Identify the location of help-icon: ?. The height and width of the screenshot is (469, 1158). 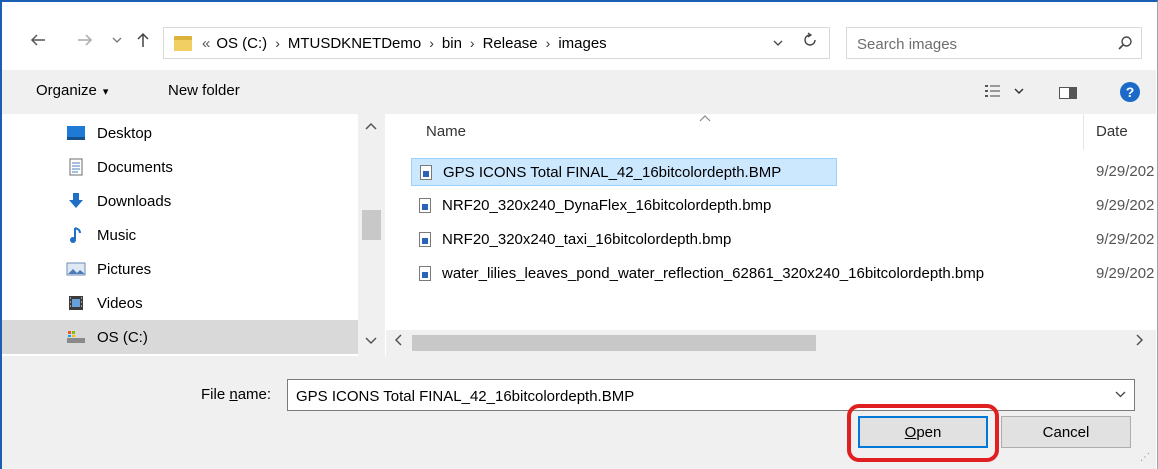
(1130, 92).